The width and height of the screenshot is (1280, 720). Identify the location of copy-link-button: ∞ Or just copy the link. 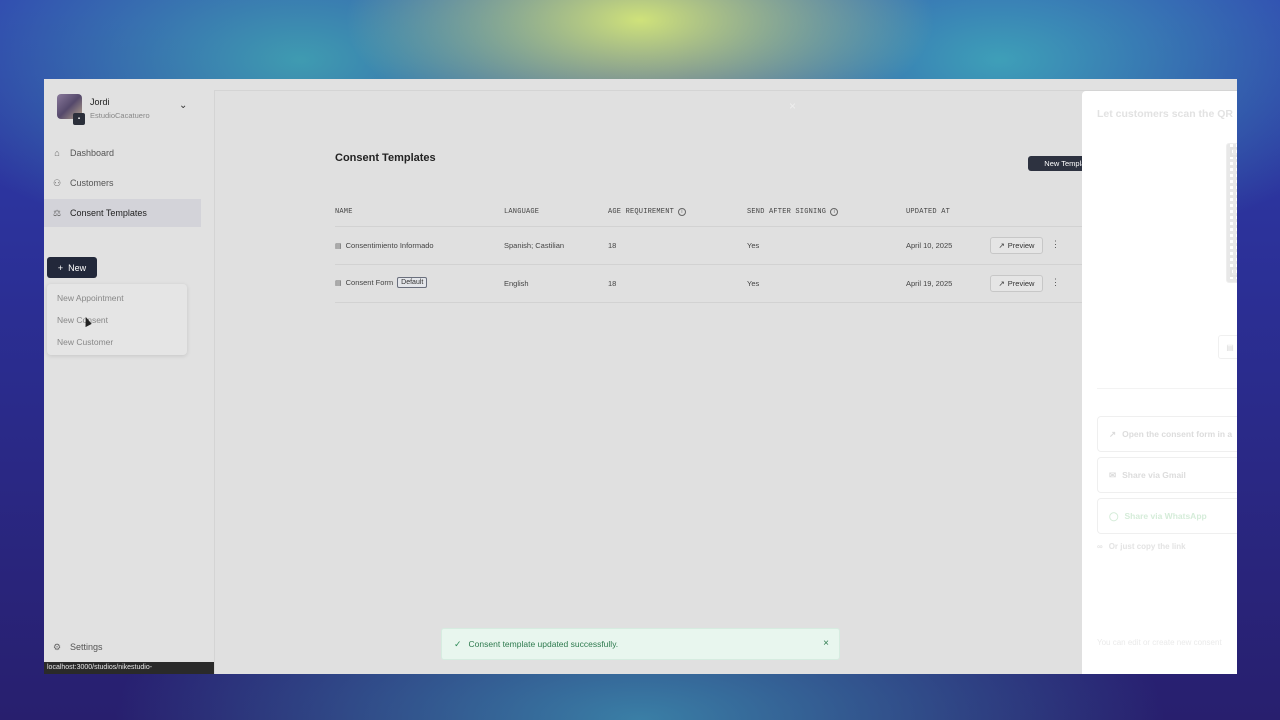
(1141, 546).